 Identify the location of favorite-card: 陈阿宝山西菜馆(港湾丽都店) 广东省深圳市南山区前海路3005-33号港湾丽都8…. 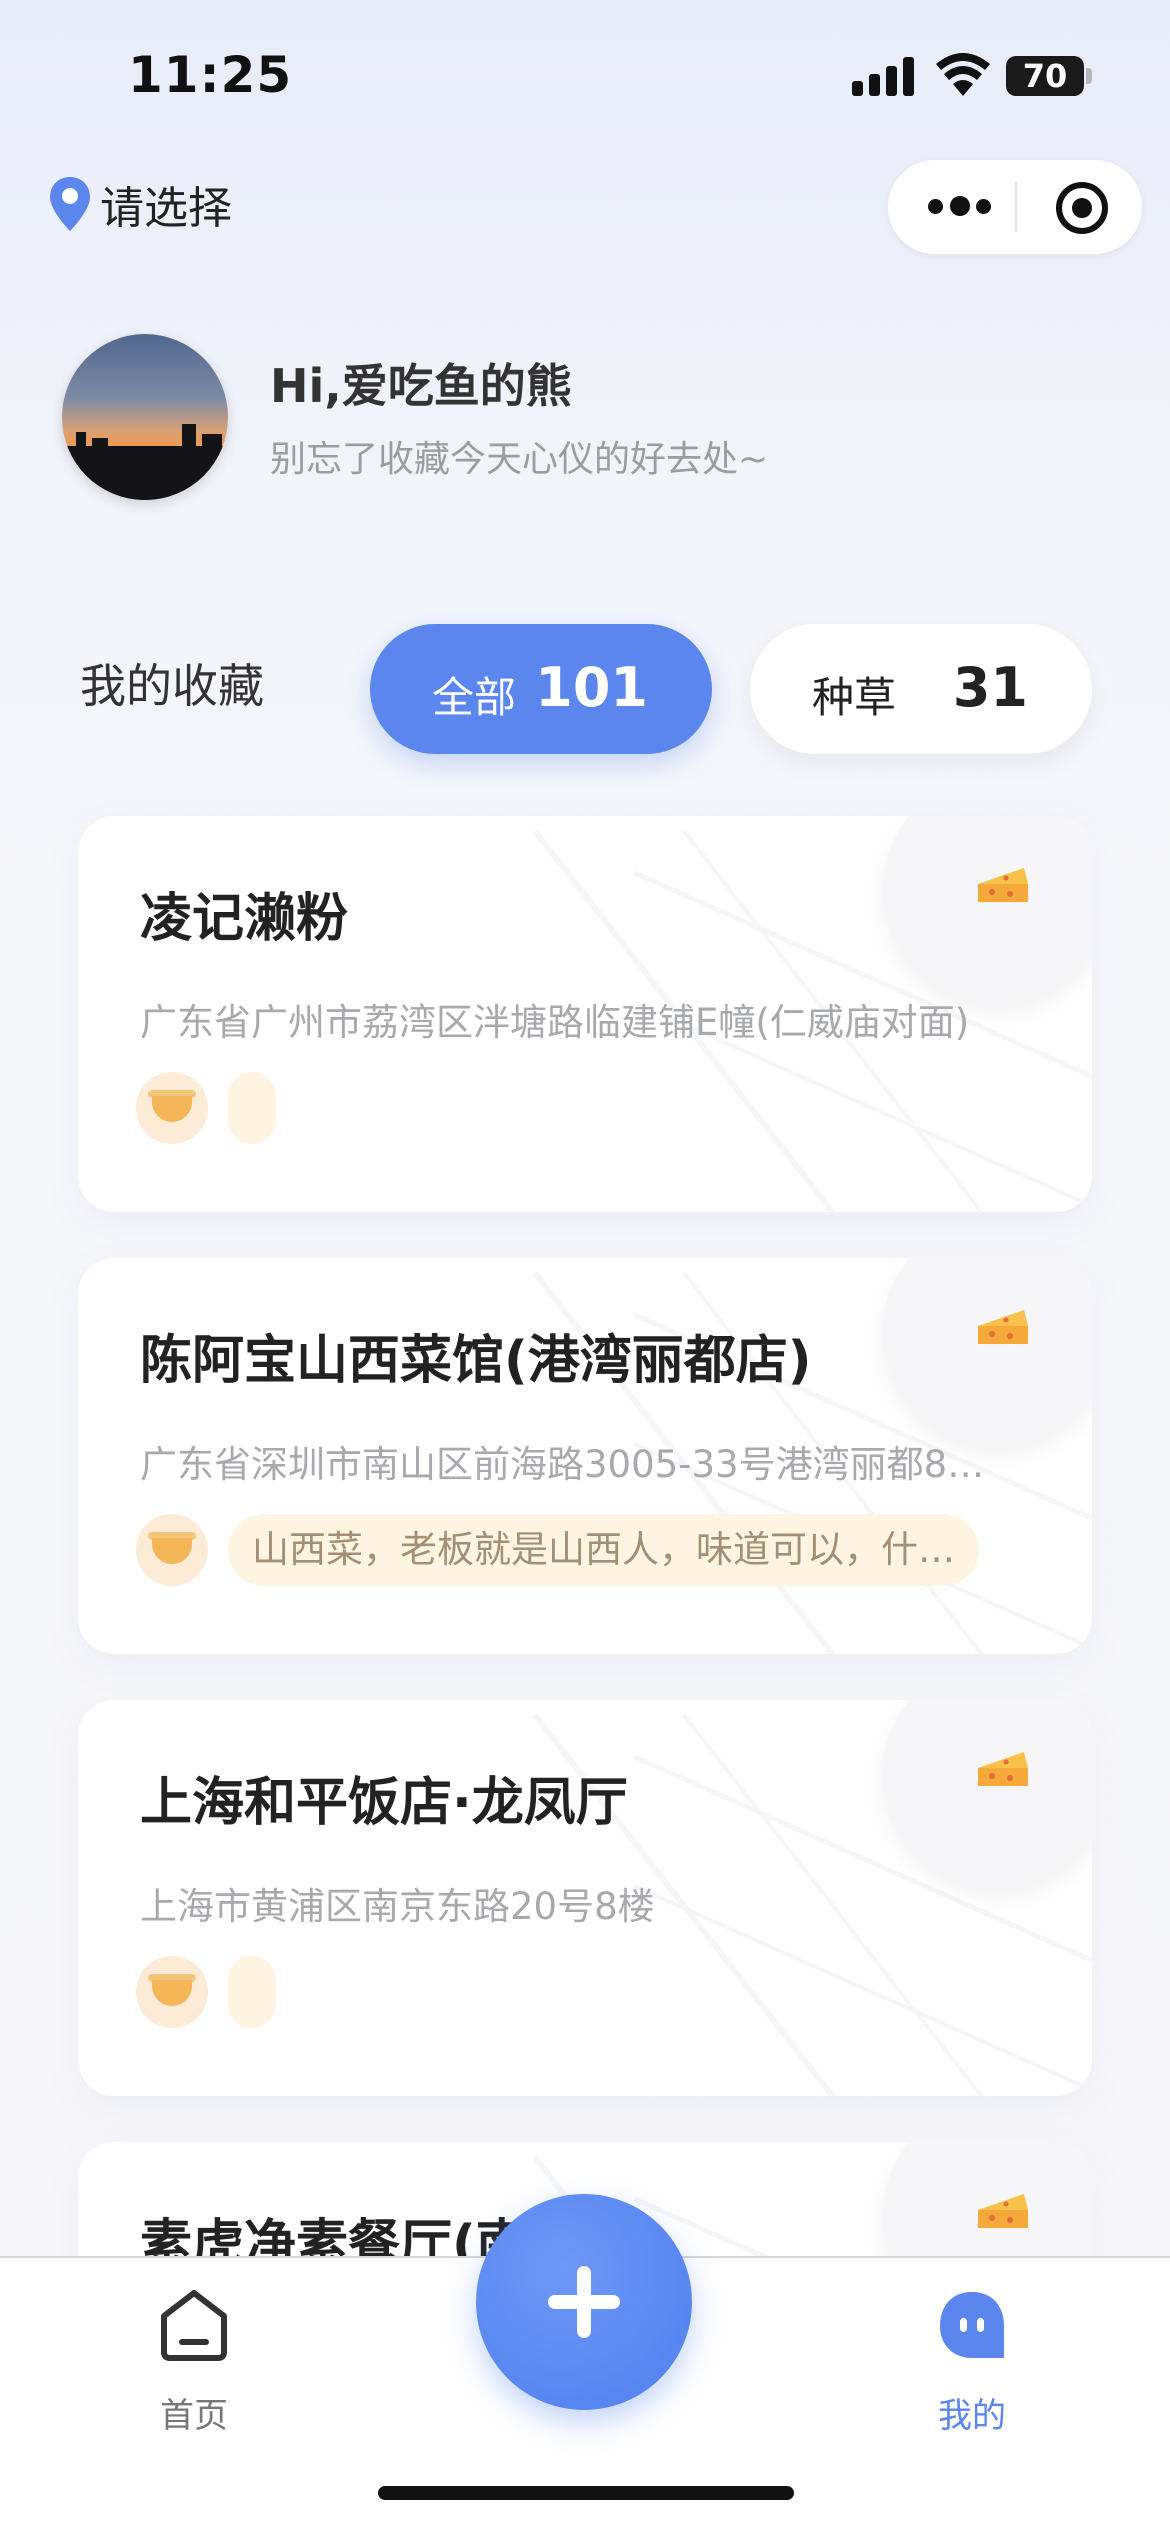
(585, 1456).